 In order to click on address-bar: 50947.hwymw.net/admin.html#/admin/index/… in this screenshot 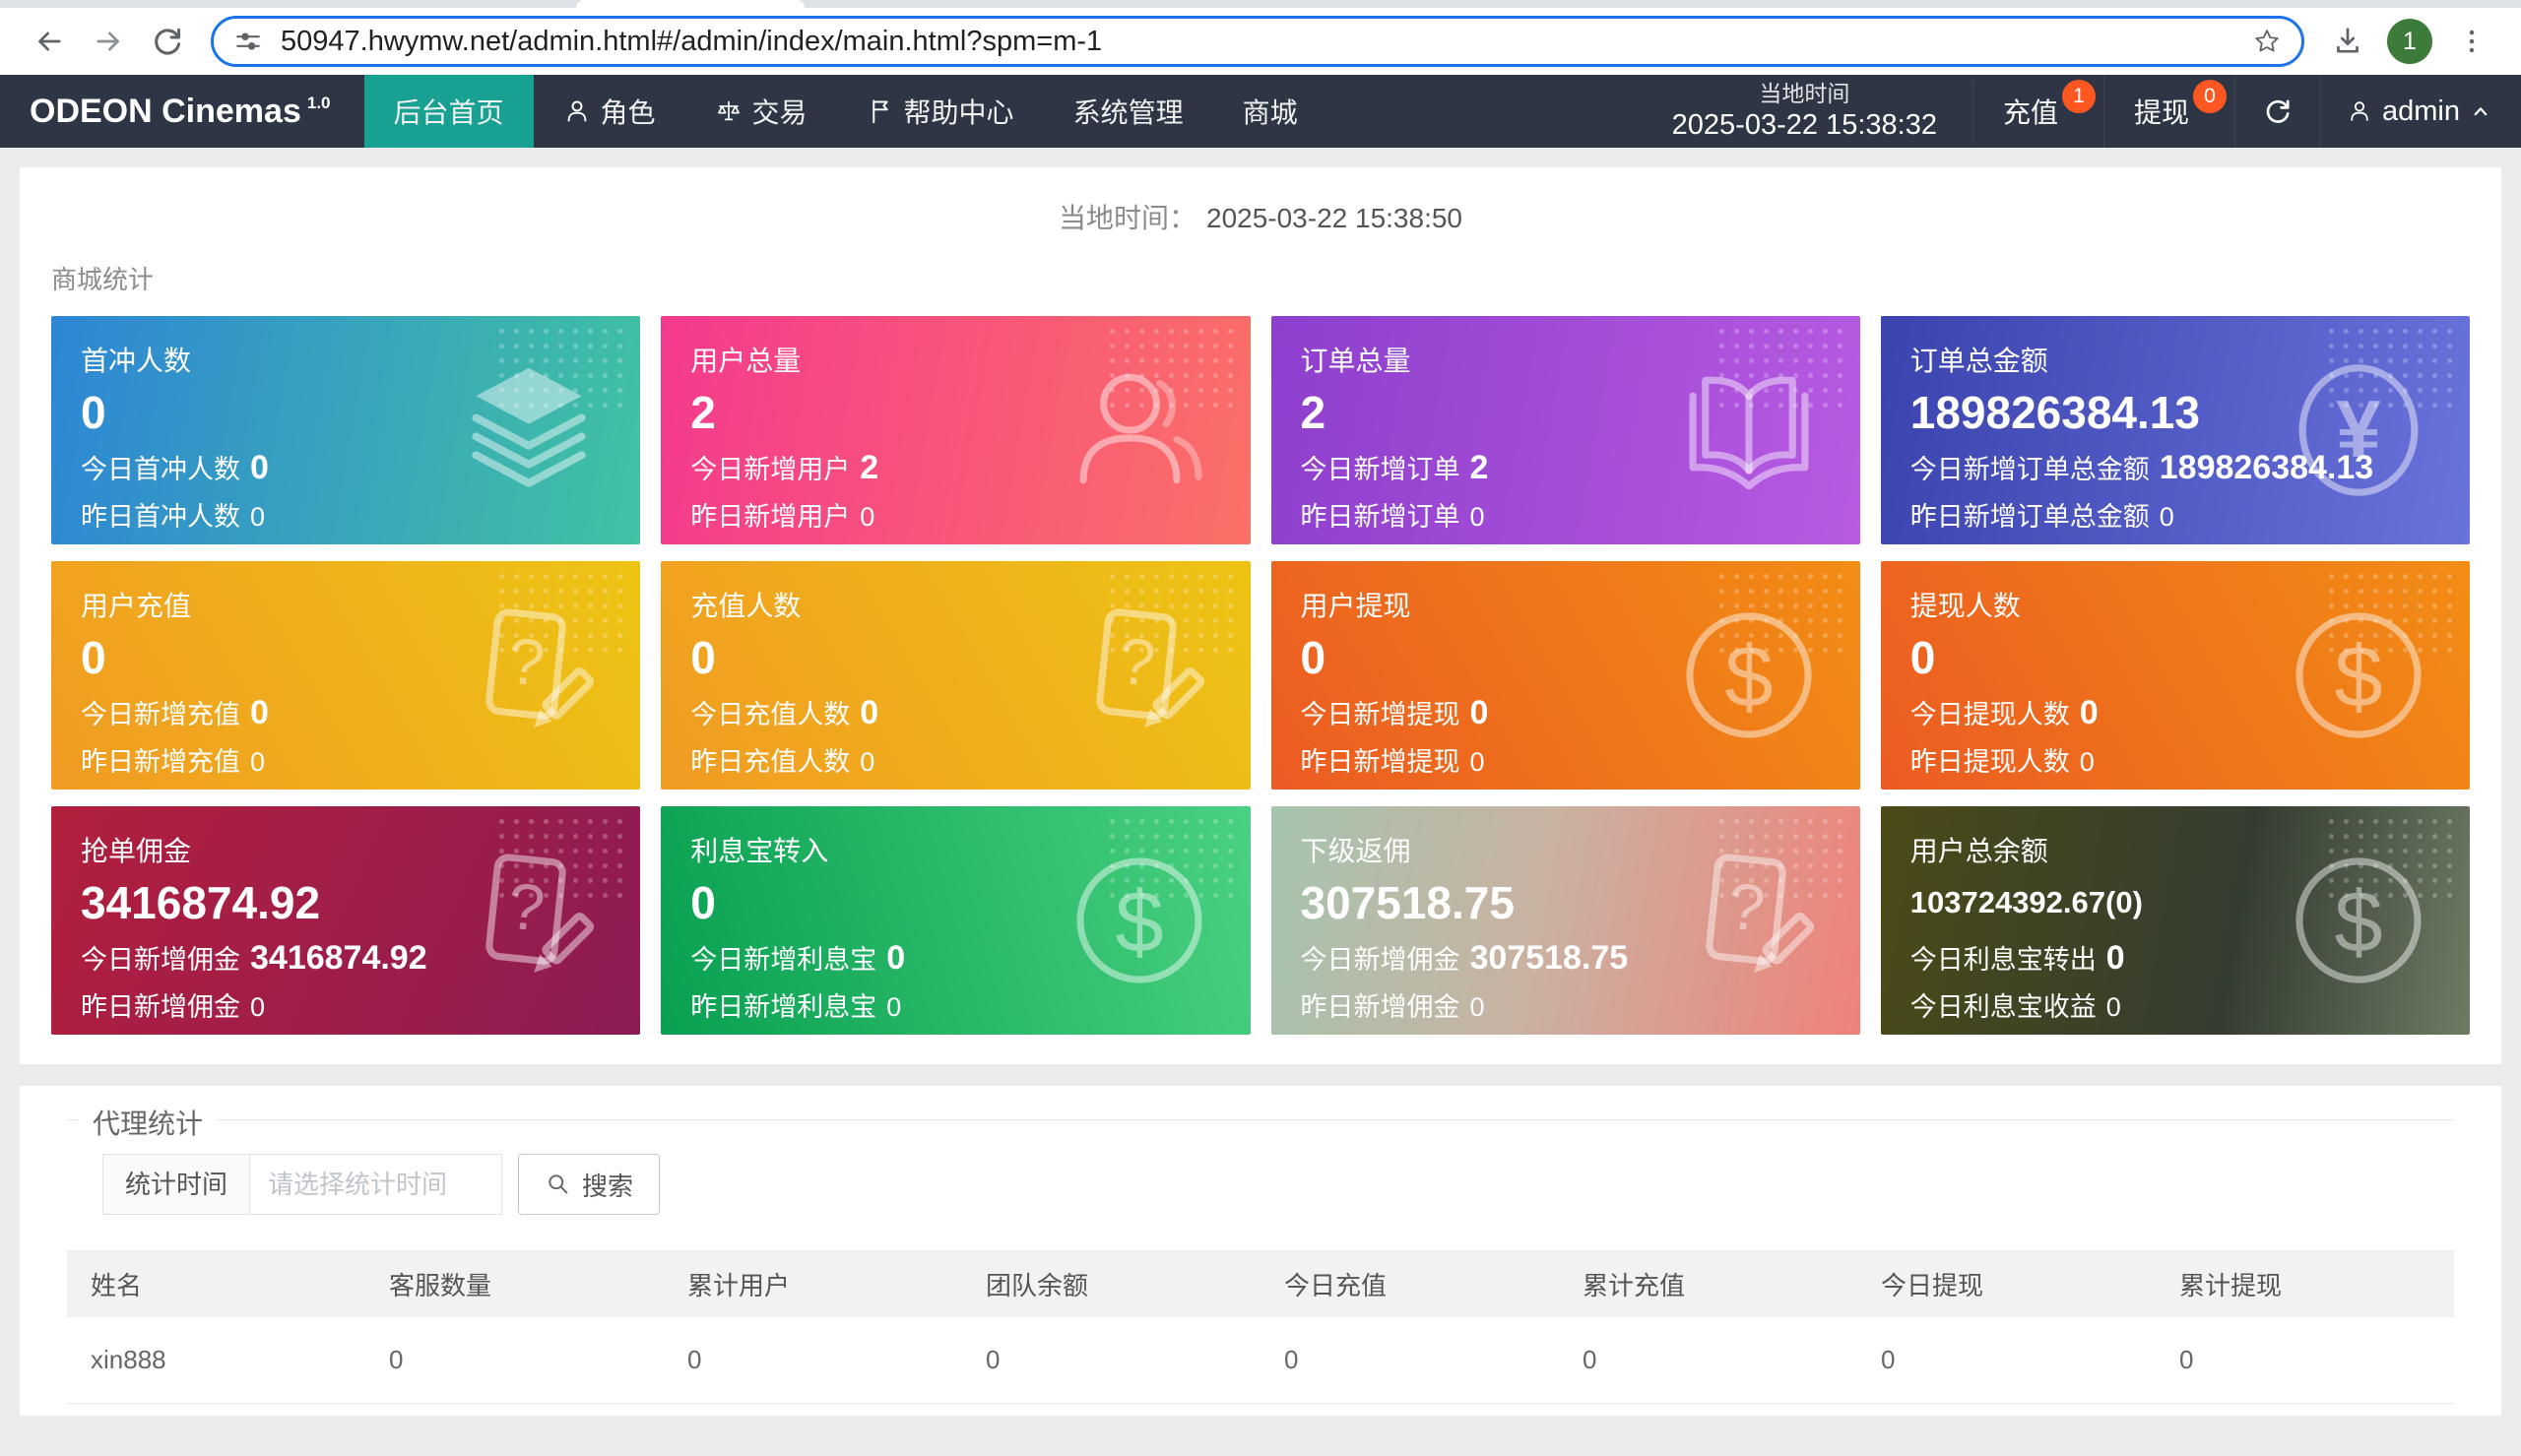, I will do `click(1257, 41)`.